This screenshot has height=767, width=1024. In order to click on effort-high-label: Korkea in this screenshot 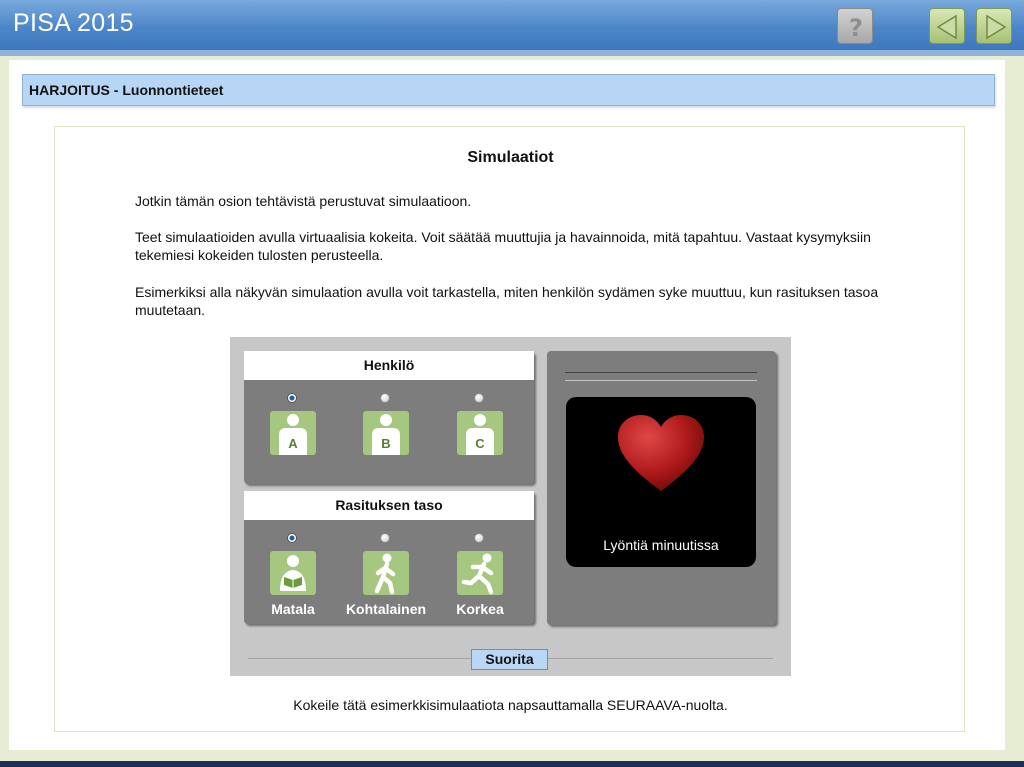, I will do `click(480, 609)`.